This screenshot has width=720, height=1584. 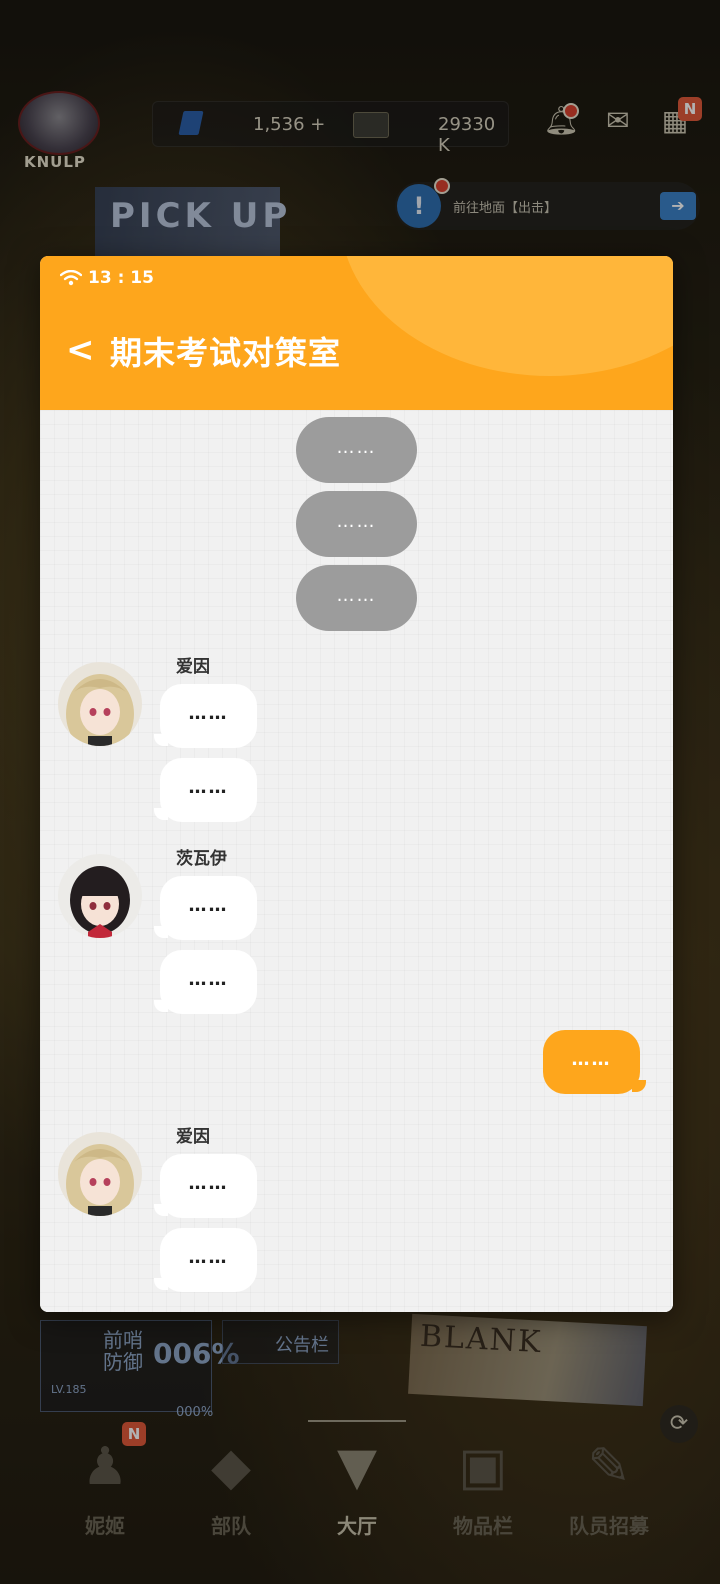 I want to click on dark-hair-girl-portrait-icon, so click(x=100, y=896).